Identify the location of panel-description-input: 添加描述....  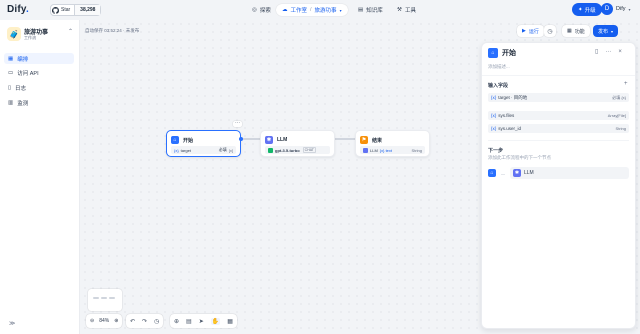
(499, 67).